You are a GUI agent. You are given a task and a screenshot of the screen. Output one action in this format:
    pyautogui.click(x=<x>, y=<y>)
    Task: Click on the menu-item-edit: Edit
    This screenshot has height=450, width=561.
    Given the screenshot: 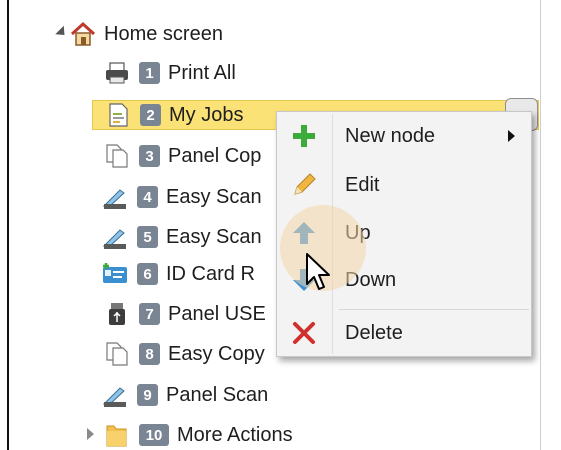 What is the action you would take?
    pyautogui.click(x=404, y=185)
    